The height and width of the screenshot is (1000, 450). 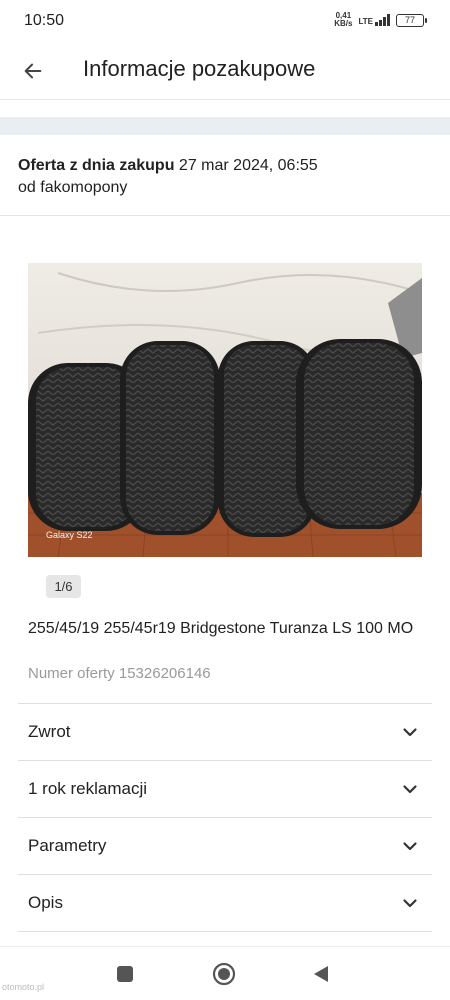 What do you see at coordinates (63, 586) in the screenshot?
I see `photo-counter: 1/6` at bounding box center [63, 586].